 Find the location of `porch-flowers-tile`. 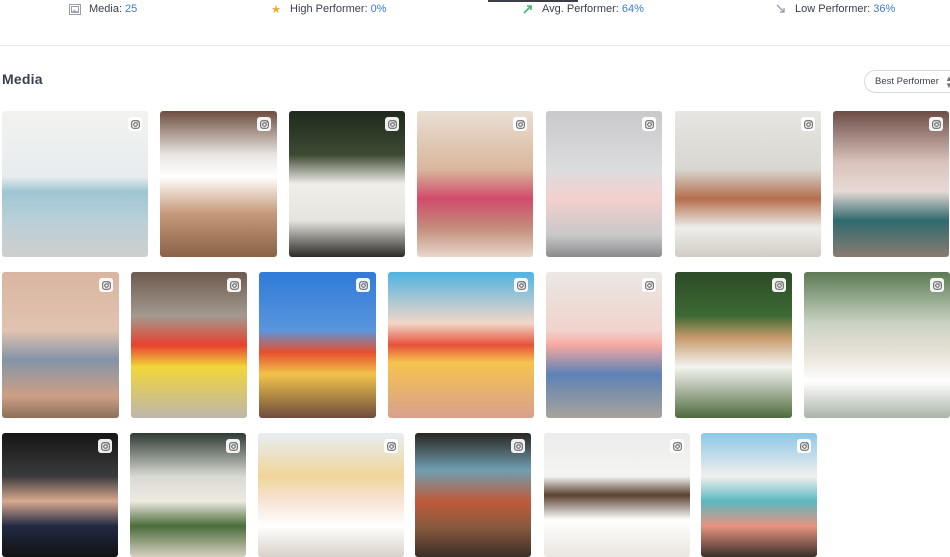

porch-flowers-tile is located at coordinates (188, 495).